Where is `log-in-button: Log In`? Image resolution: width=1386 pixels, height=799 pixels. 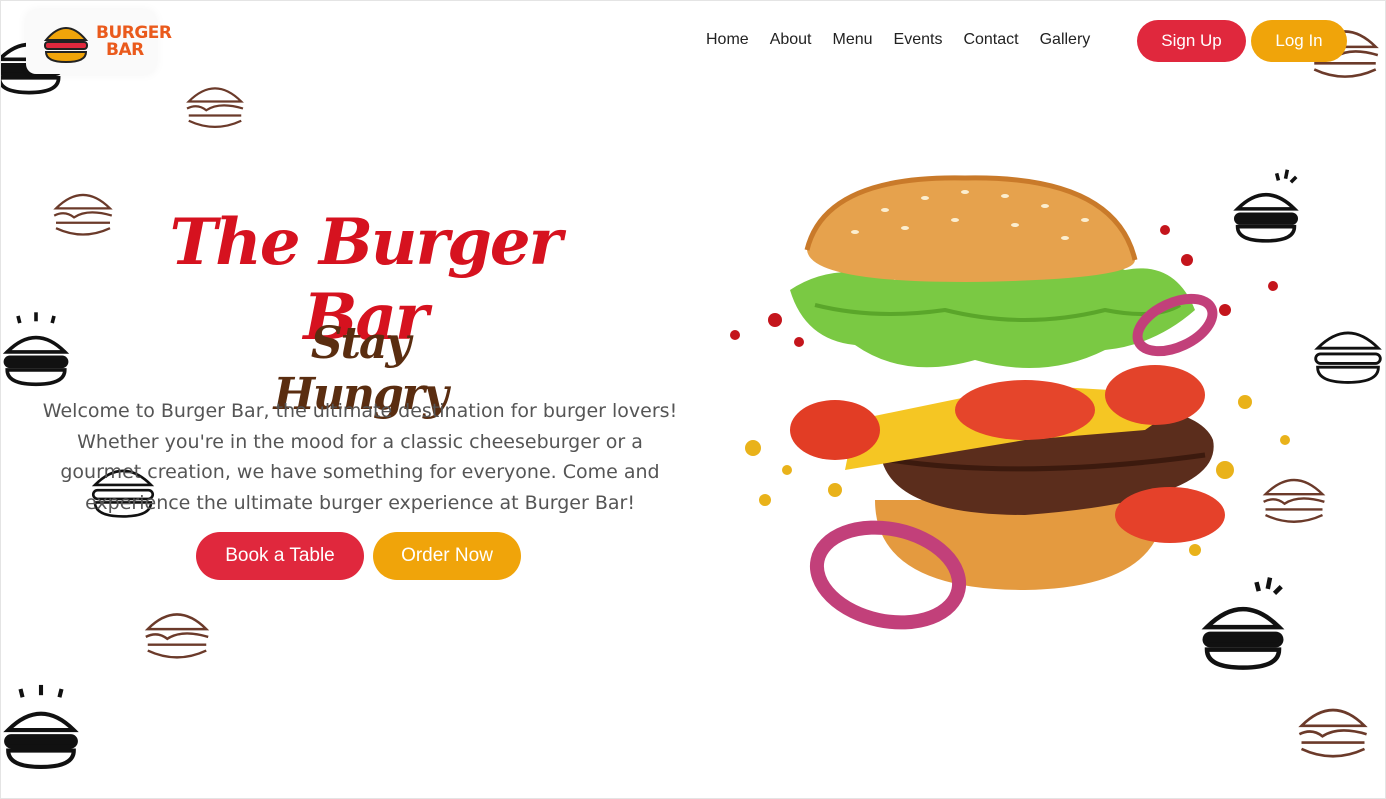
log-in-button: Log In is located at coordinates (1299, 41).